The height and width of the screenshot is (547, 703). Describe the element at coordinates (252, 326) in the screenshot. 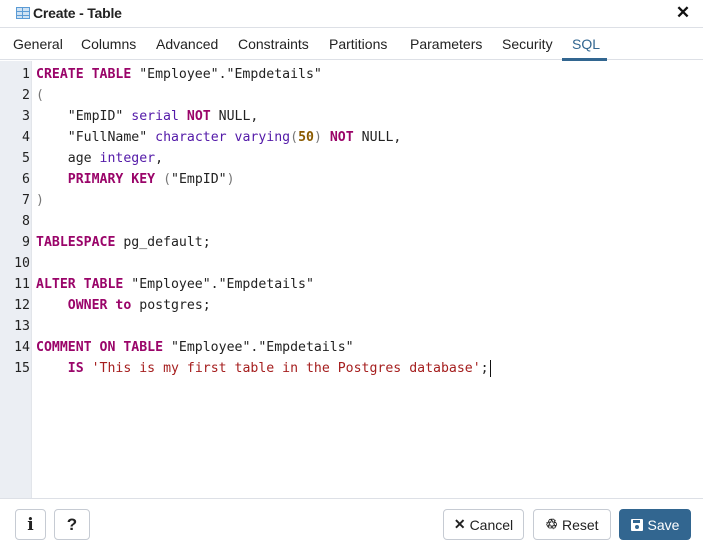

I see `code-line: 13` at that location.